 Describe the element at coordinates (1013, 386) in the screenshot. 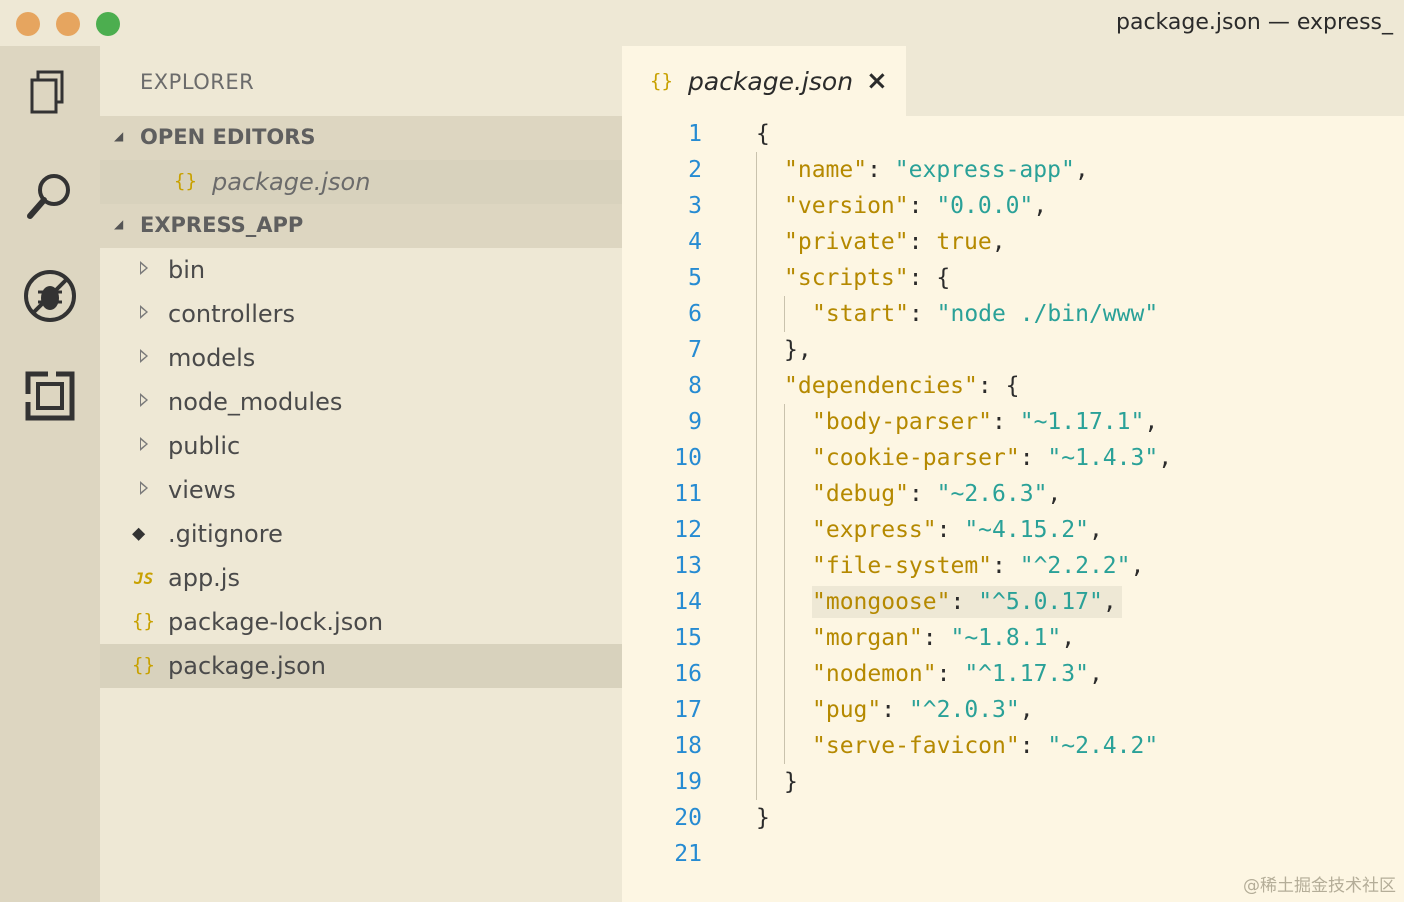

I see `code-line: 8 "dependencies": {` at that location.